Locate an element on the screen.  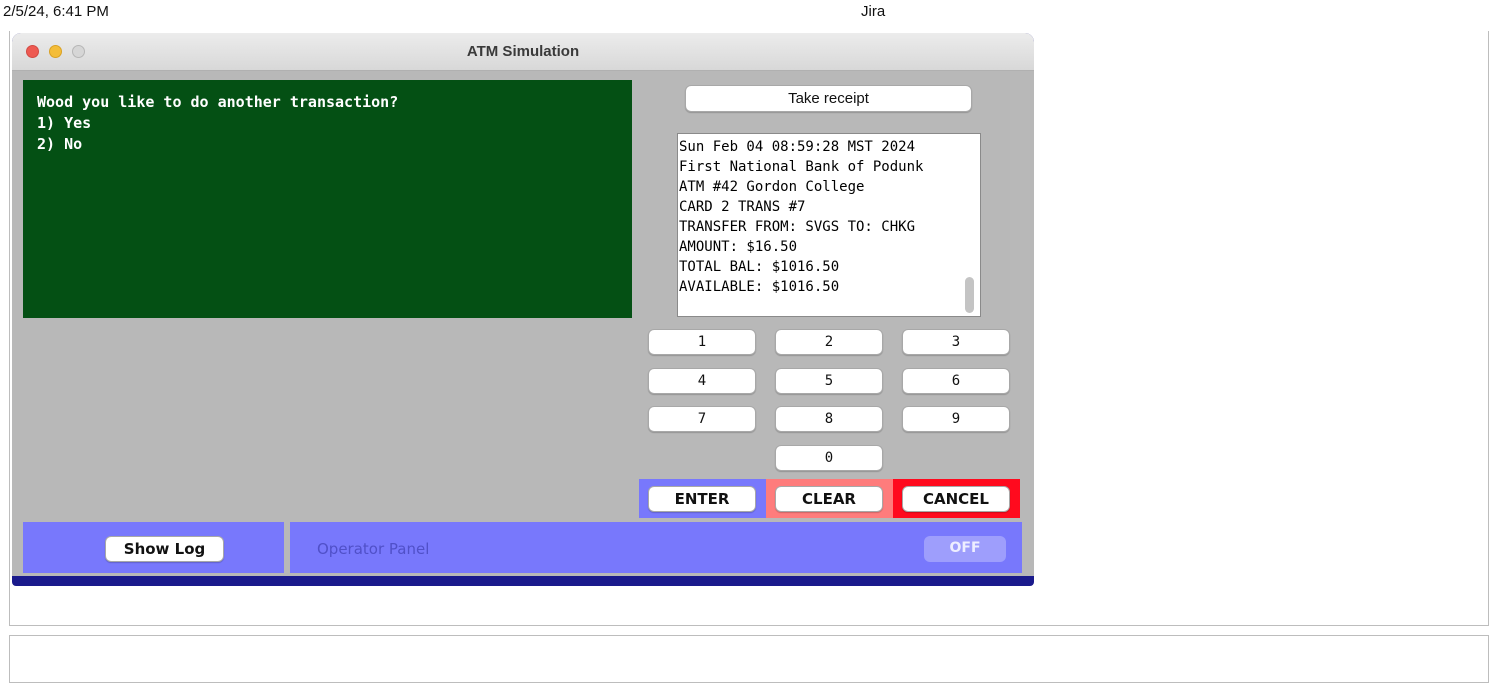
display-line: 2) No is located at coordinates (60, 144).